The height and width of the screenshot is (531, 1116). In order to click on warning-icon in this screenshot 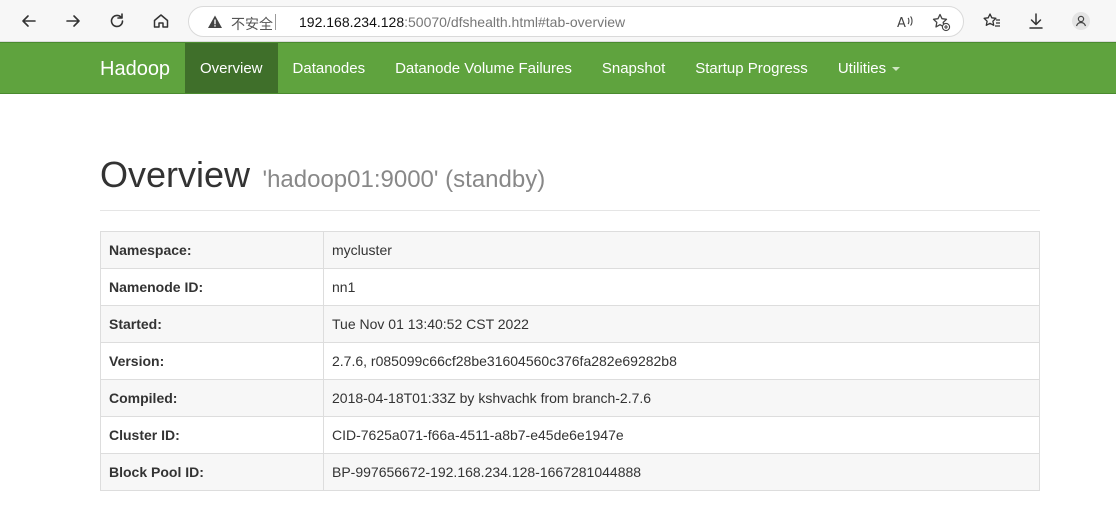, I will do `click(215, 22)`.